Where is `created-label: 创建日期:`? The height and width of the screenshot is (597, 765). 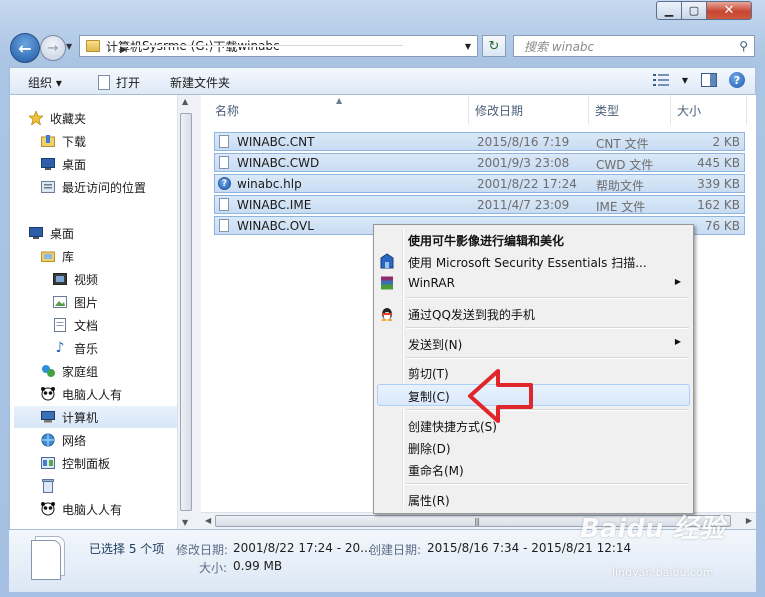 created-label: 创建日期: is located at coordinates (395, 550).